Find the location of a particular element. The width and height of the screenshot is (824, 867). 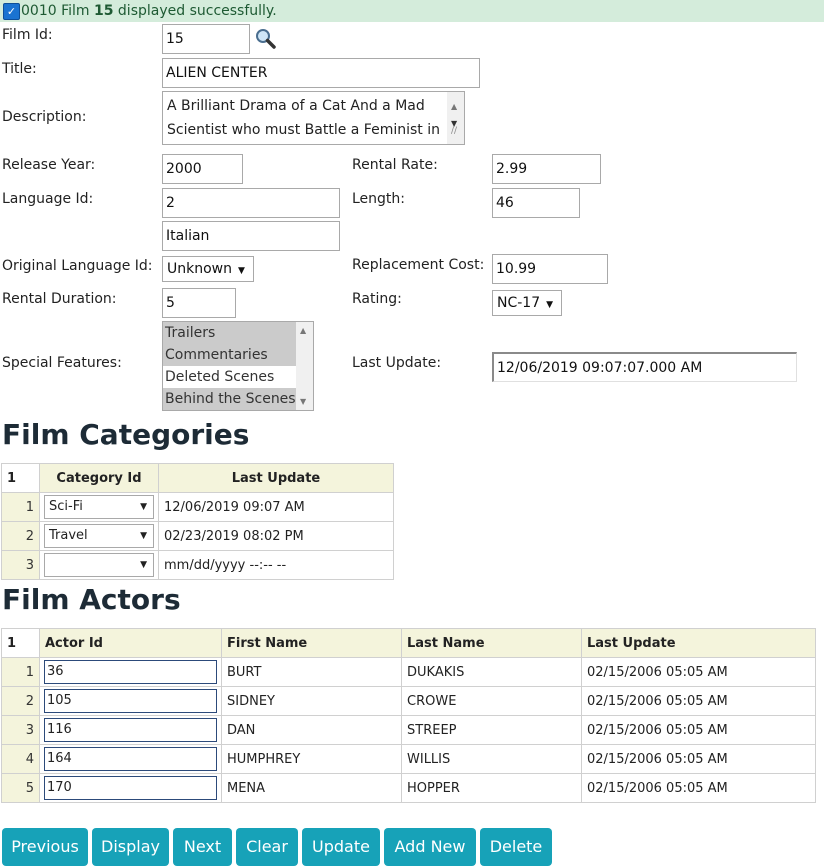

special-features-scrollbar: ▲ ▼ is located at coordinates (304, 366).